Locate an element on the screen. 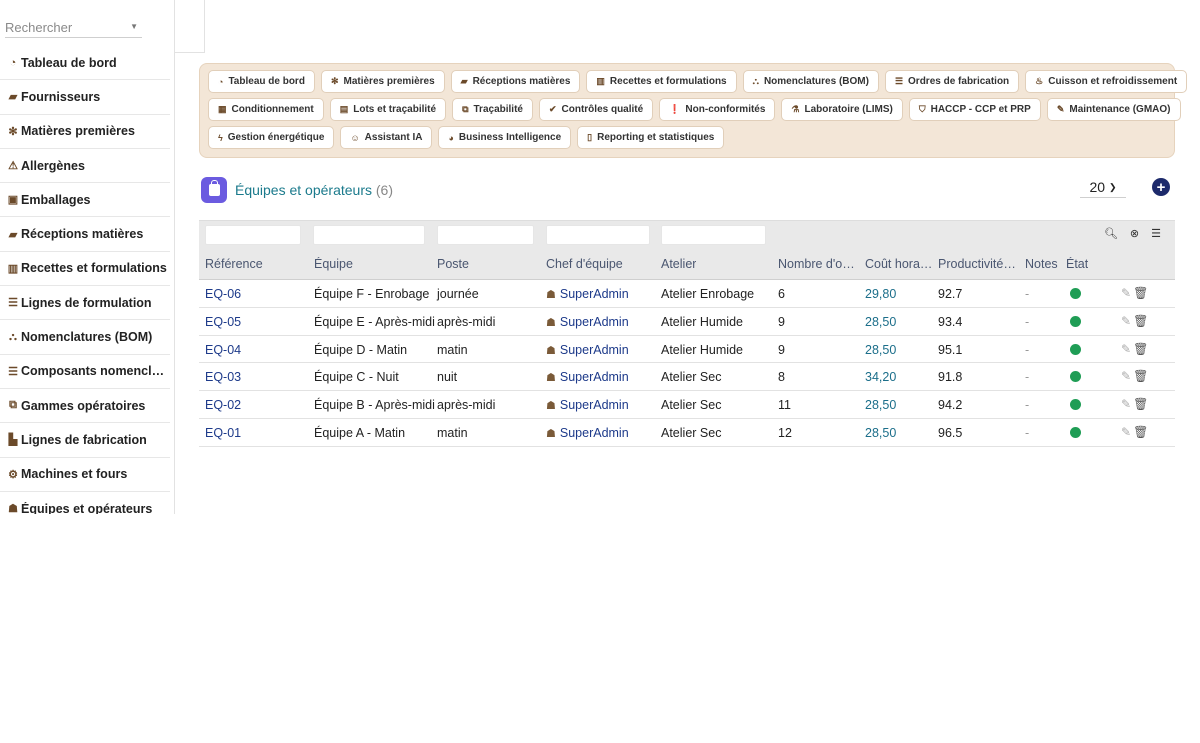 The height and width of the screenshot is (743, 1200). sidebar-item-10: ☰ Composants nomenclature is located at coordinates (85, 372).